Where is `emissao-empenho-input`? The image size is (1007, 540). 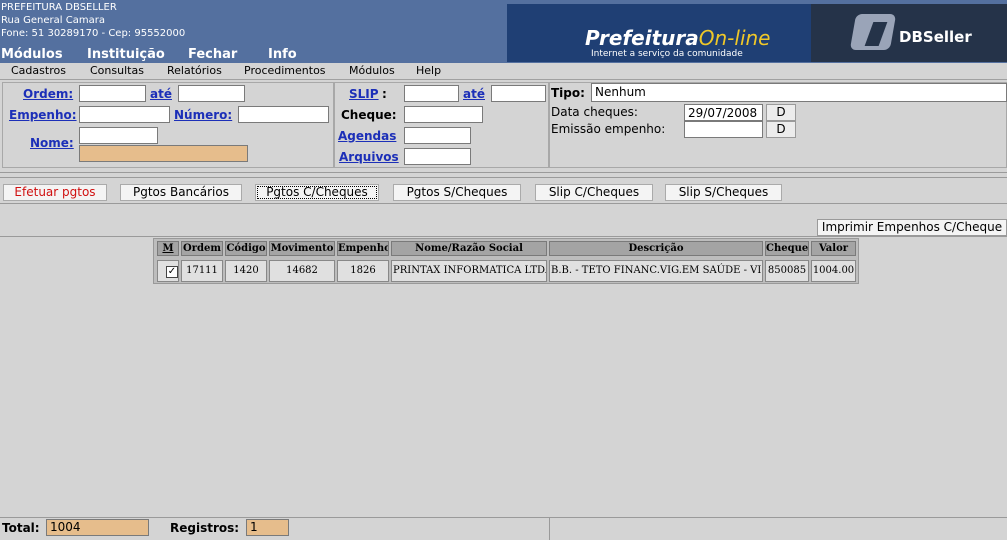 emissao-empenho-input is located at coordinates (723, 129).